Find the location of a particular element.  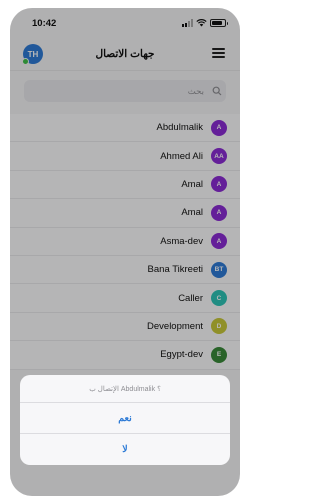

cancel-call-button: لا is located at coordinates (125, 449).